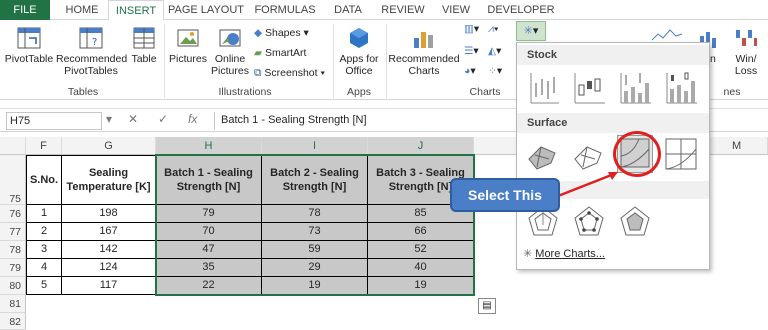 Image resolution: width=768 pixels, height=330 pixels. Describe the element at coordinates (315, 268) in the screenshot. I see `table-cell: 29` at that location.